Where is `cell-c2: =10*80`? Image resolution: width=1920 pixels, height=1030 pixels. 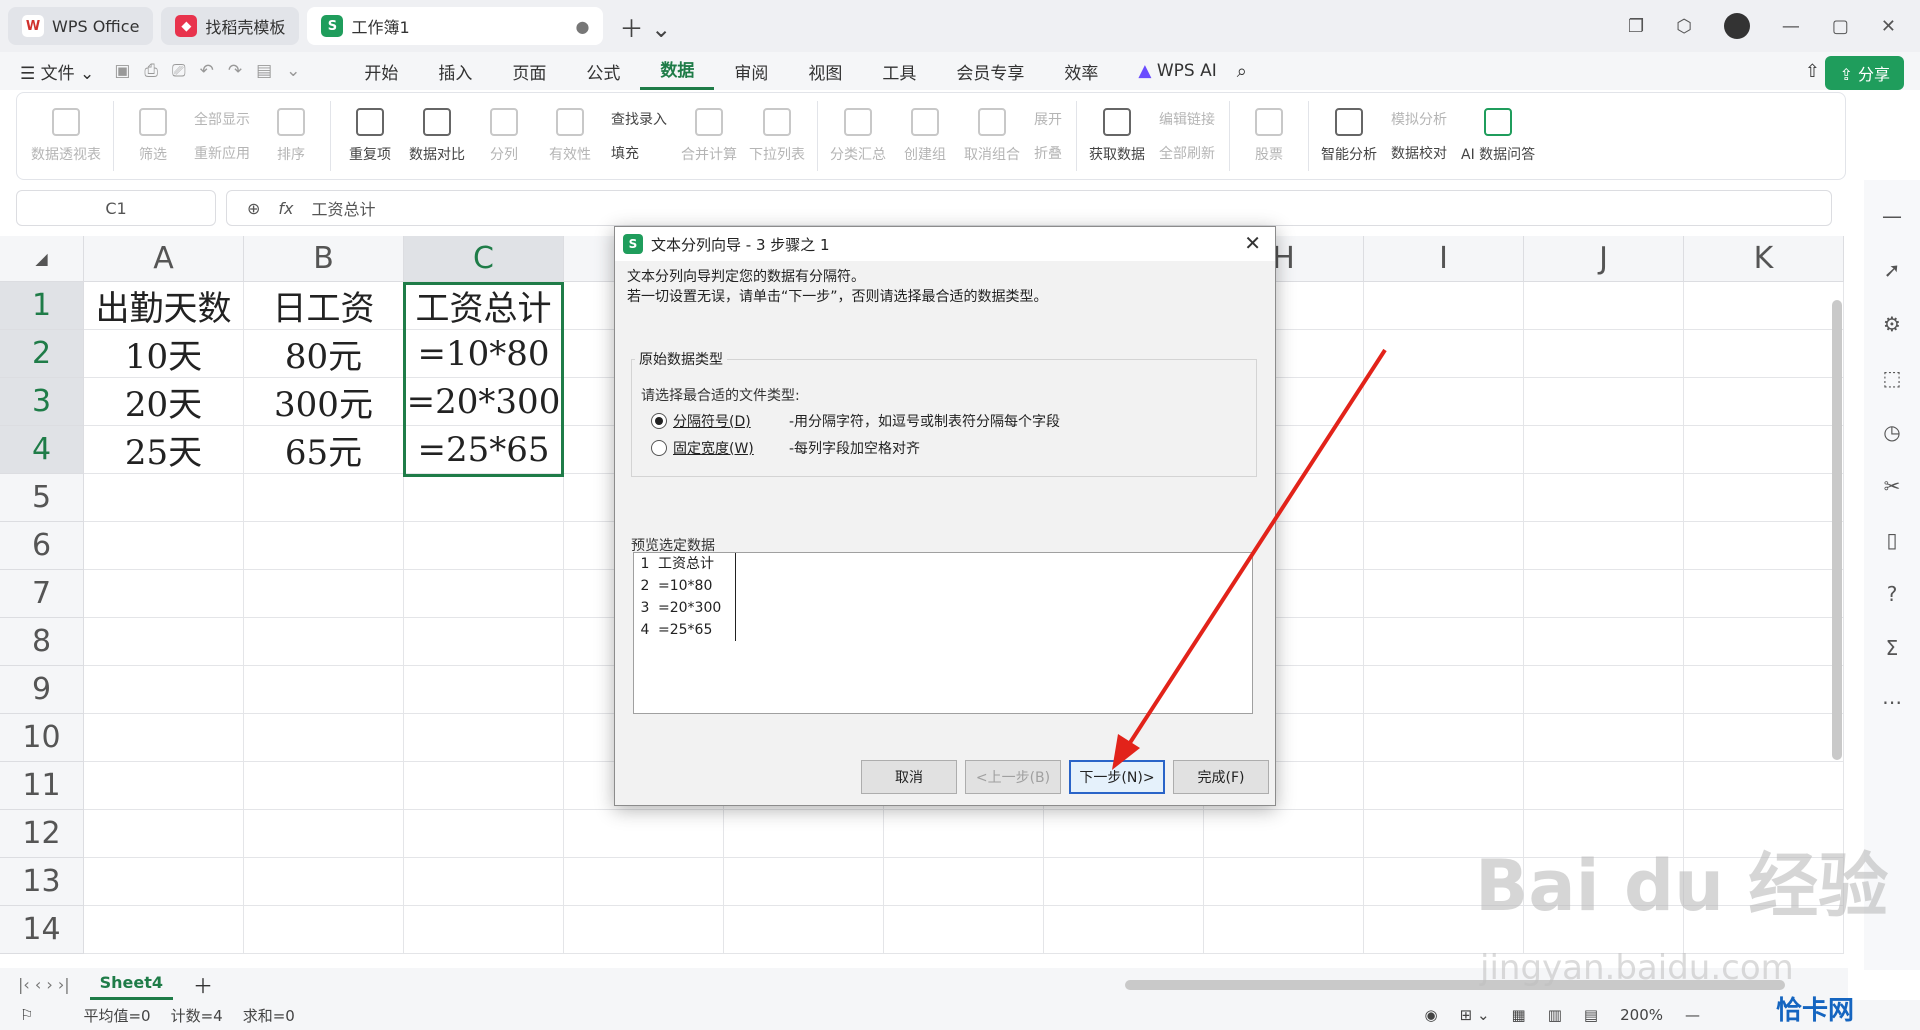 cell-c2: =10*80 is located at coordinates (484, 354).